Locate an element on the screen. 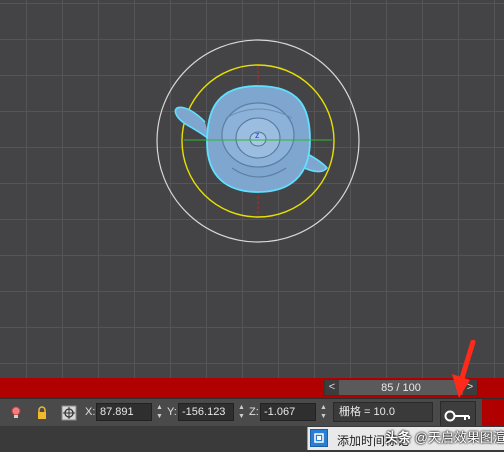 This screenshot has height=452, width=504. watermark-brand: 头条 is located at coordinates (398, 437).